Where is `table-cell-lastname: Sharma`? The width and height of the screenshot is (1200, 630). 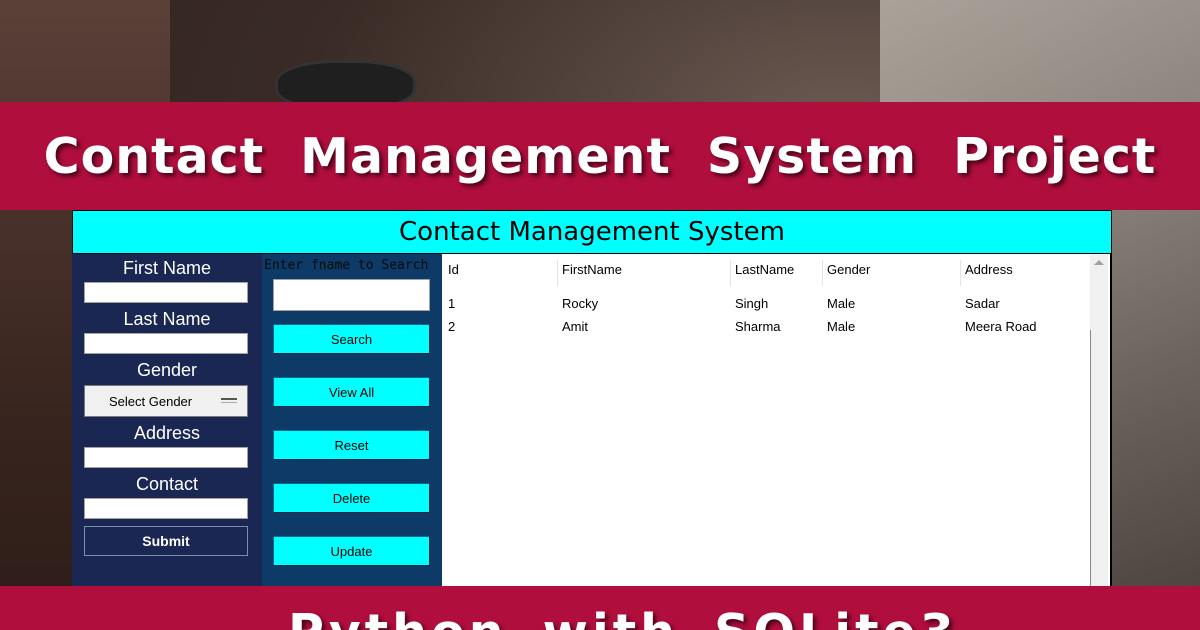
table-cell-lastname: Sharma is located at coordinates (756, 326).